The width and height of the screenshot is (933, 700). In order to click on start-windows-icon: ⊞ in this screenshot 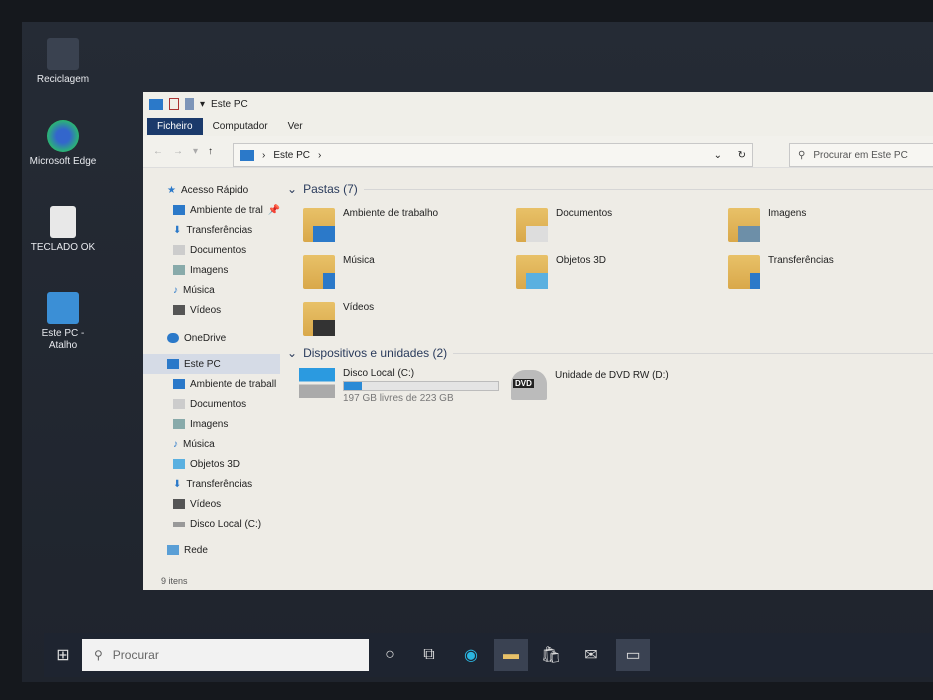, I will do `click(63, 655)`.